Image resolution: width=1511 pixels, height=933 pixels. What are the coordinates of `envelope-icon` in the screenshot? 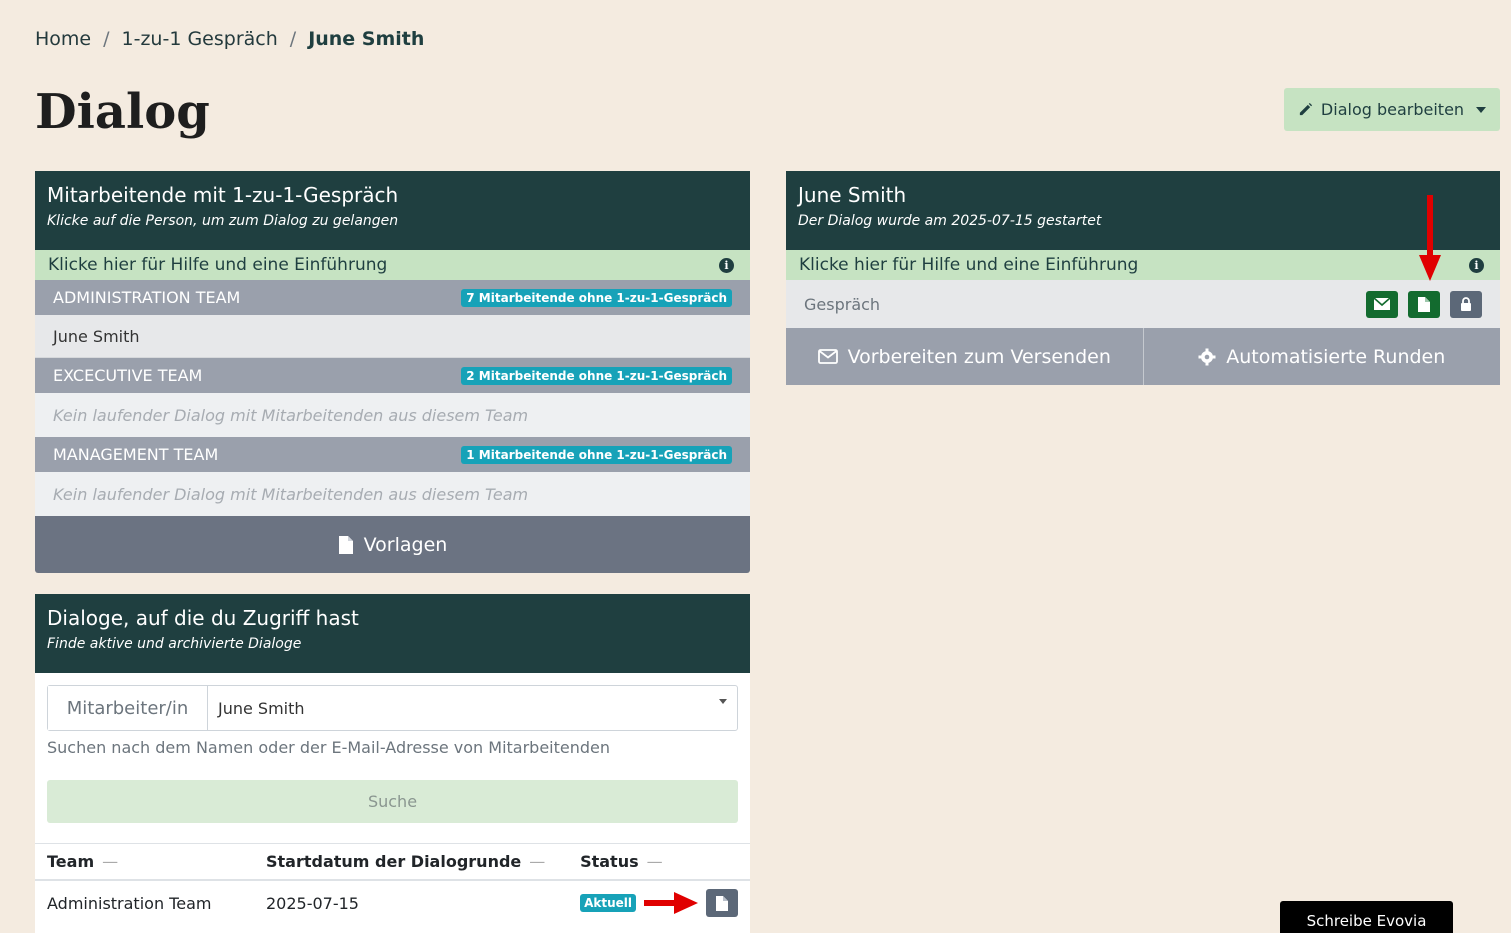 It's located at (1382, 304).